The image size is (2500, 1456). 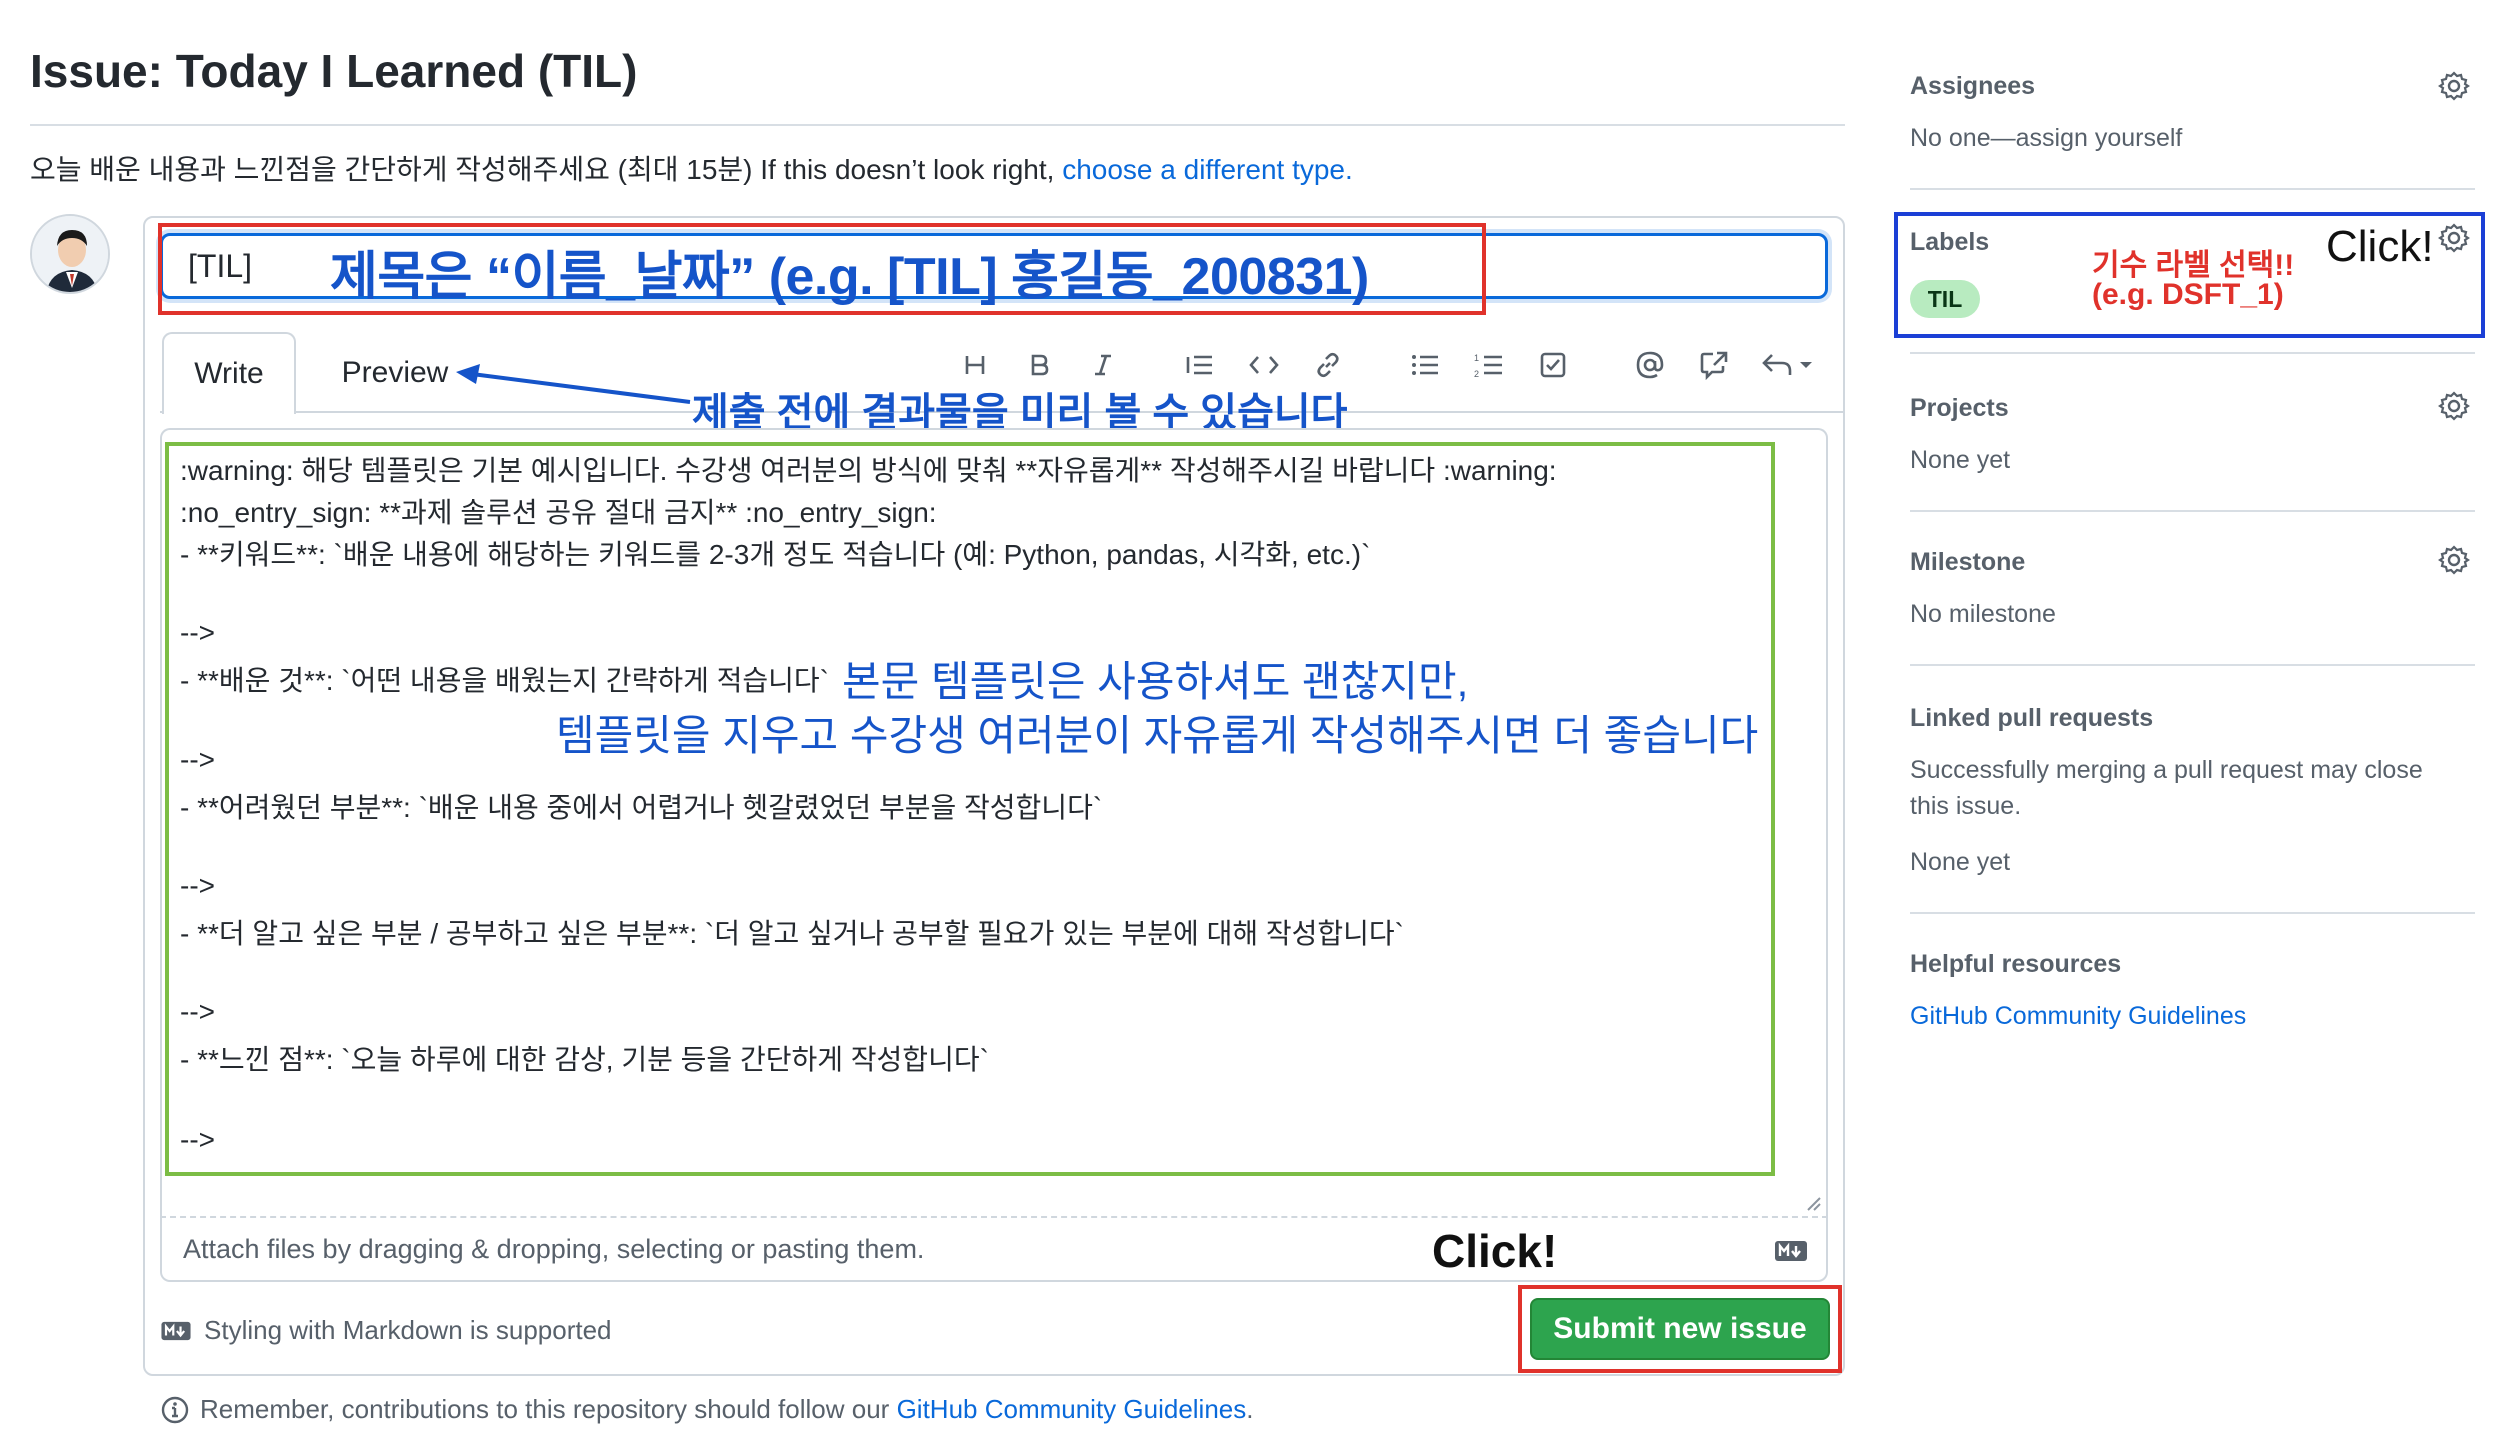 I want to click on link-icon, so click(x=1328, y=365).